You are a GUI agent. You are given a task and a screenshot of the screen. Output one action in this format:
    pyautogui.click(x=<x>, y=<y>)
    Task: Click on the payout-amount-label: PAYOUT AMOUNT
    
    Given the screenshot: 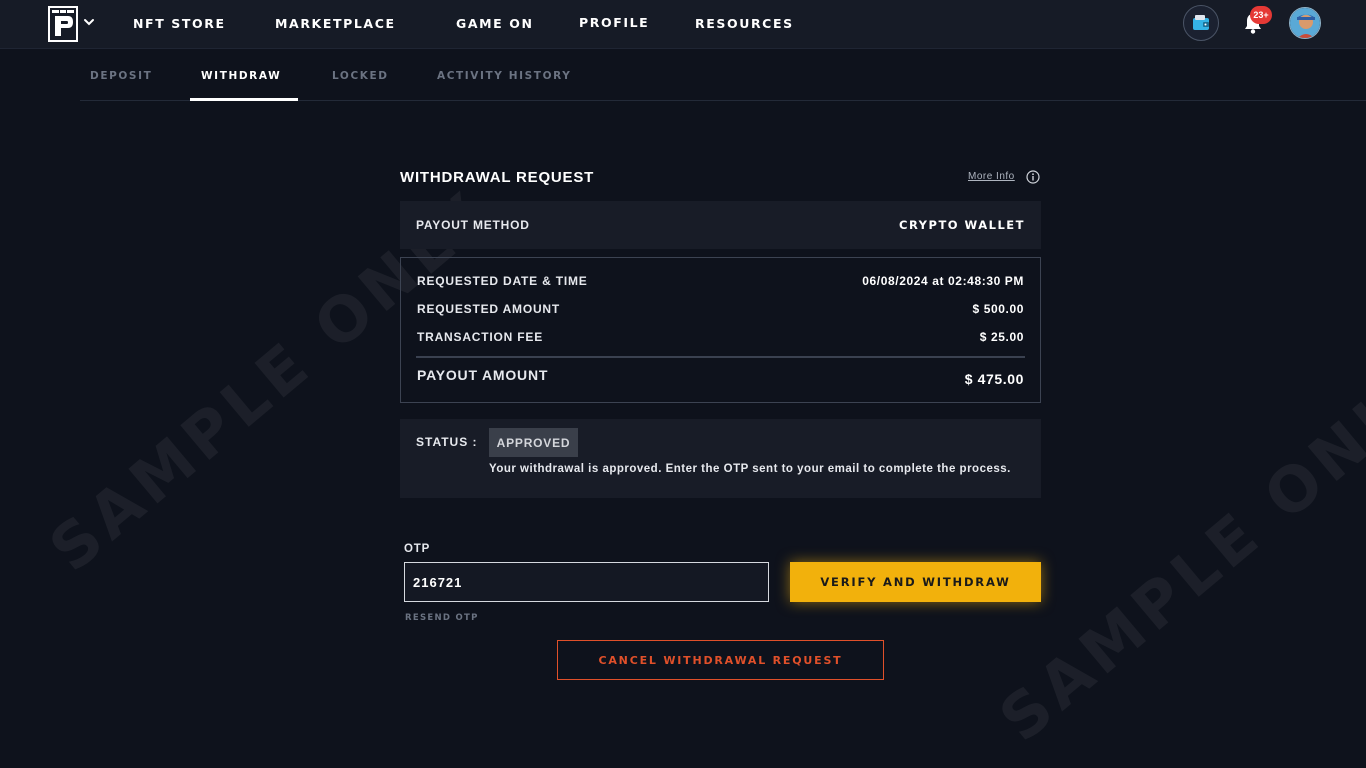 What is the action you would take?
    pyautogui.click(x=483, y=375)
    